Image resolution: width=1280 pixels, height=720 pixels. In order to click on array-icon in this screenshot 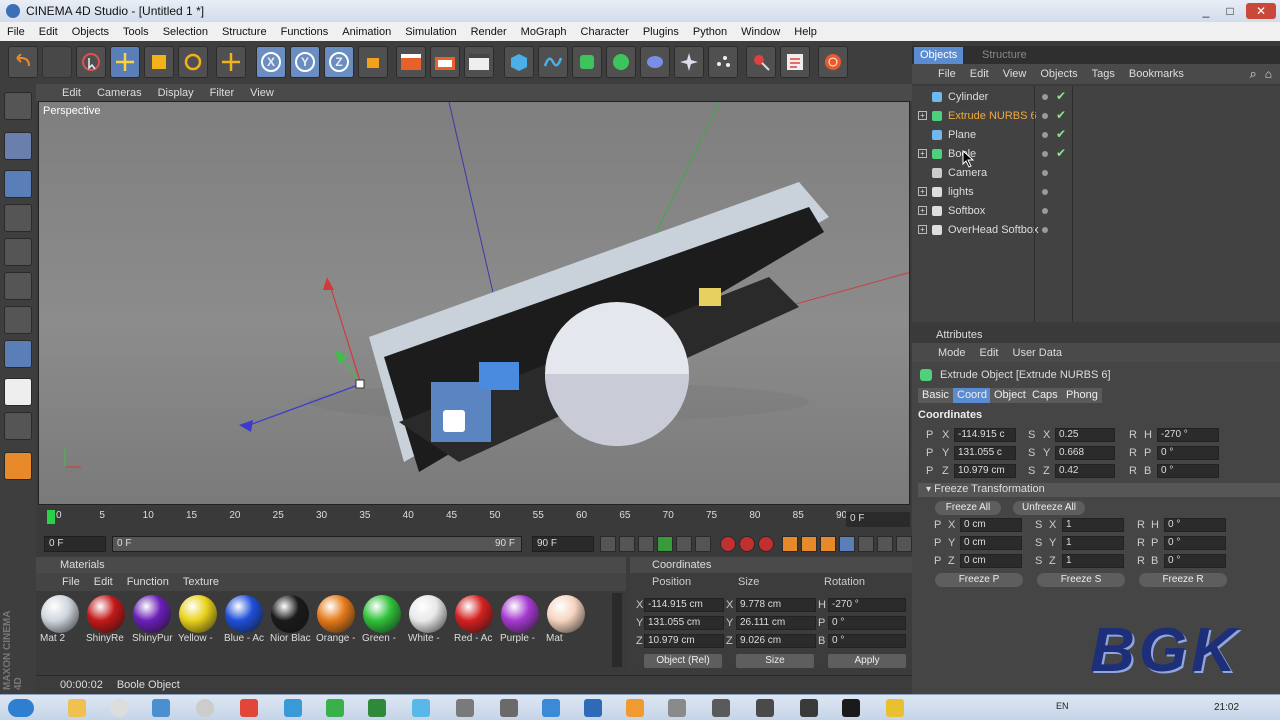, I will do `click(621, 62)`.